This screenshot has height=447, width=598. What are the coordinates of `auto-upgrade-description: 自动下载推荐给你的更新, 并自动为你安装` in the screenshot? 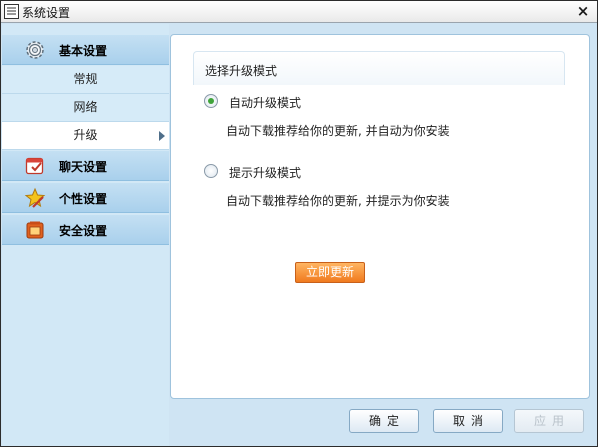 It's located at (338, 131).